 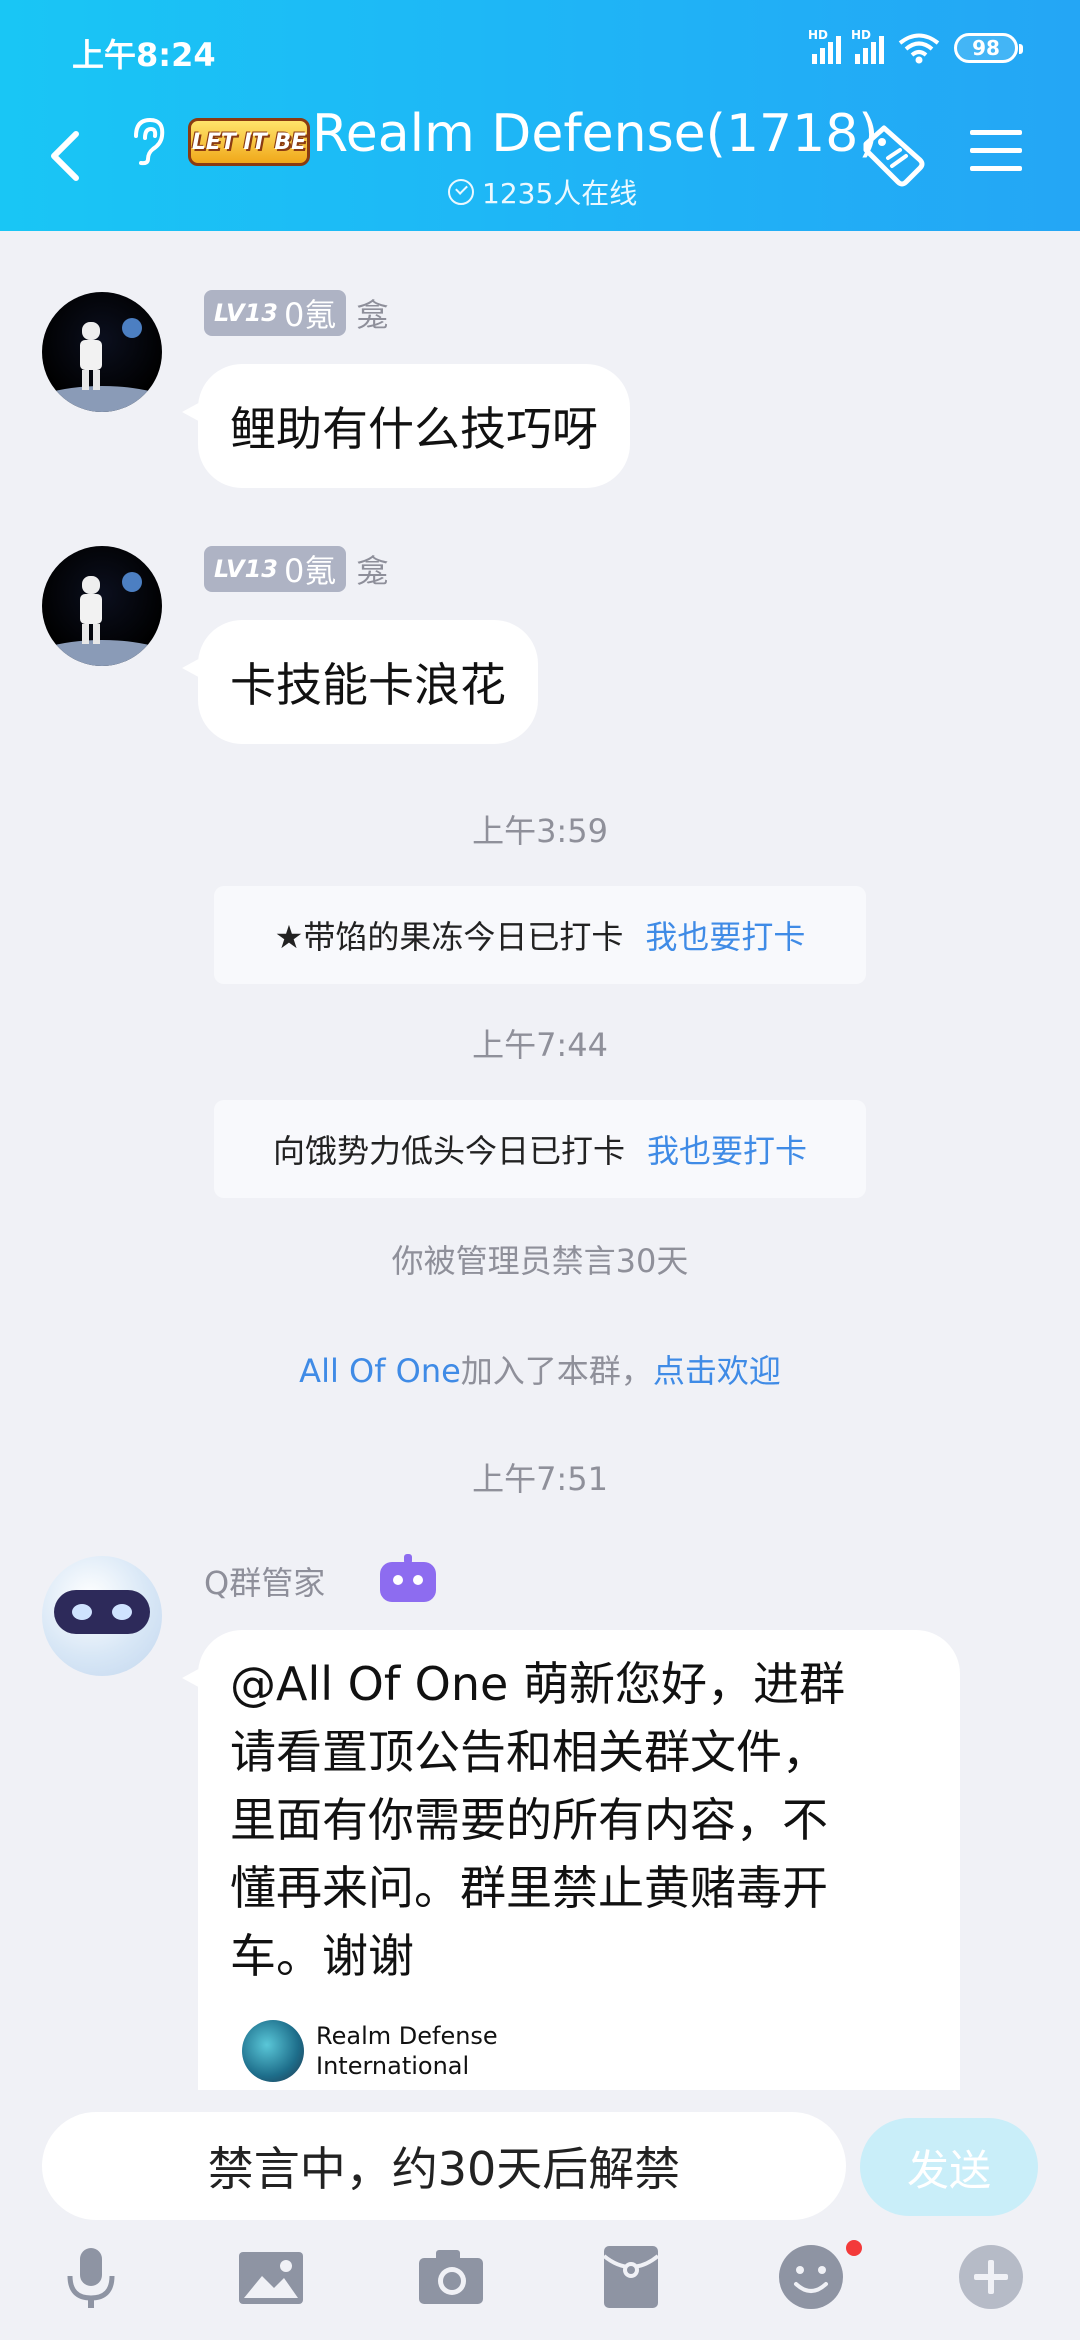 What do you see at coordinates (560, 193) in the screenshot?
I see `online-count-text: 1235人在线` at bounding box center [560, 193].